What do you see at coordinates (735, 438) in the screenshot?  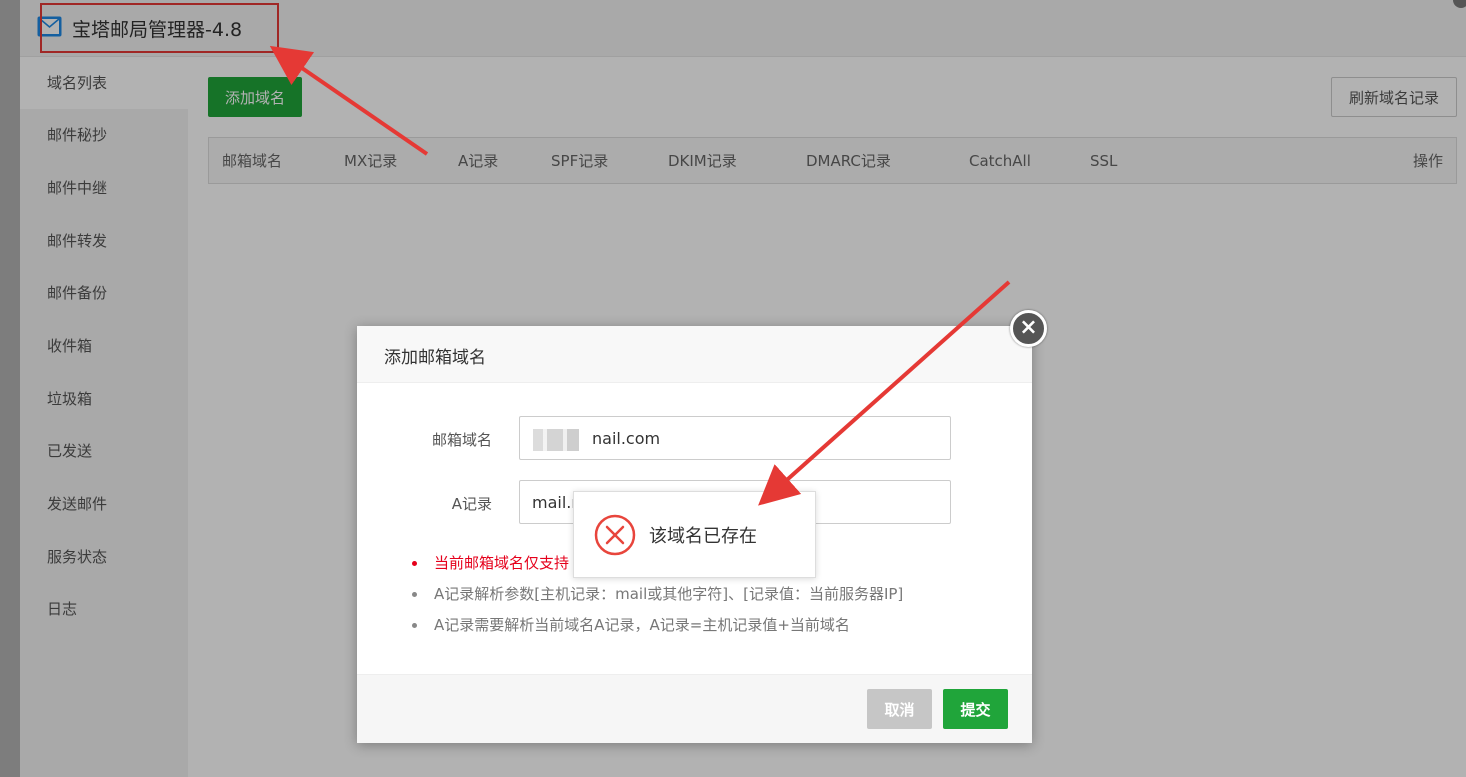 I see `domain-field` at bounding box center [735, 438].